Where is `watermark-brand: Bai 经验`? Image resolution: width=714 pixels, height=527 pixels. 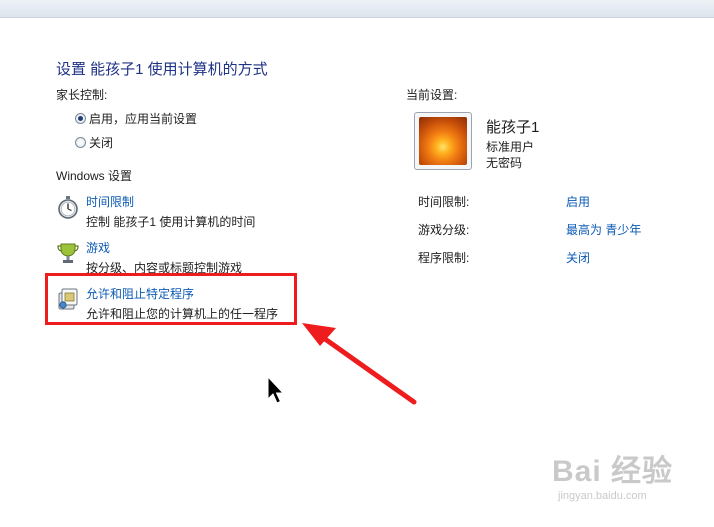 watermark-brand: Bai 经验 is located at coordinates (613, 471).